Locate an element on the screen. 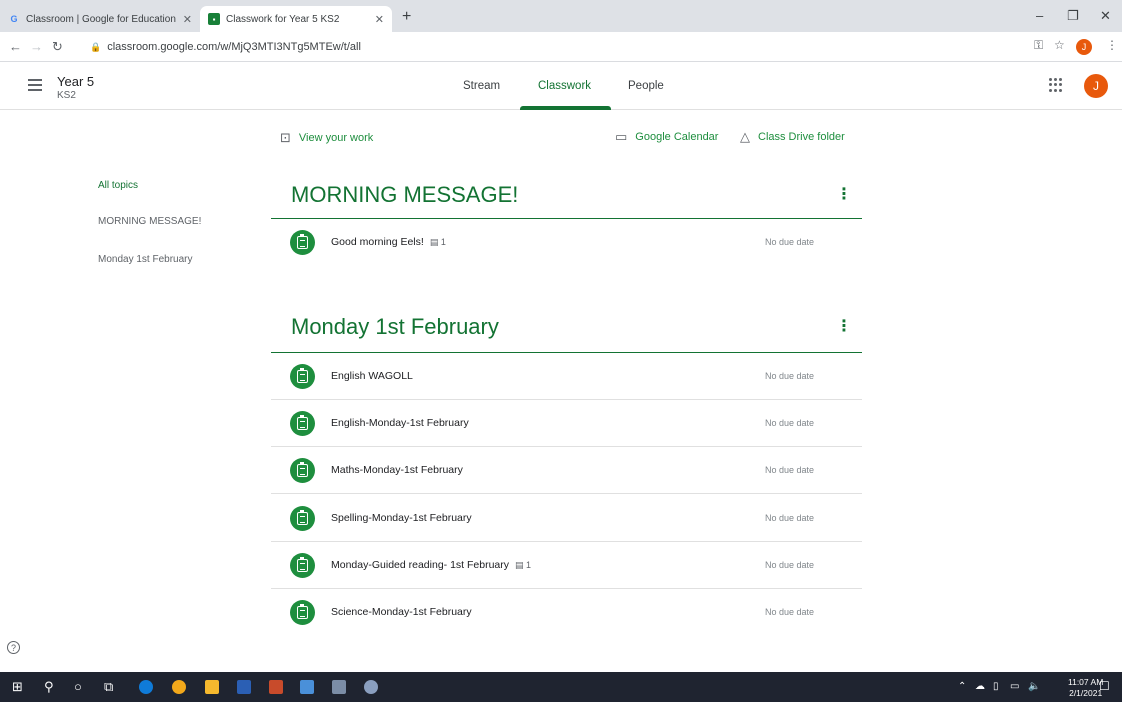 The image size is (1122, 702). browser-tab-classroom-home: G Classroom | Google for Education ✕ is located at coordinates (100, 19).